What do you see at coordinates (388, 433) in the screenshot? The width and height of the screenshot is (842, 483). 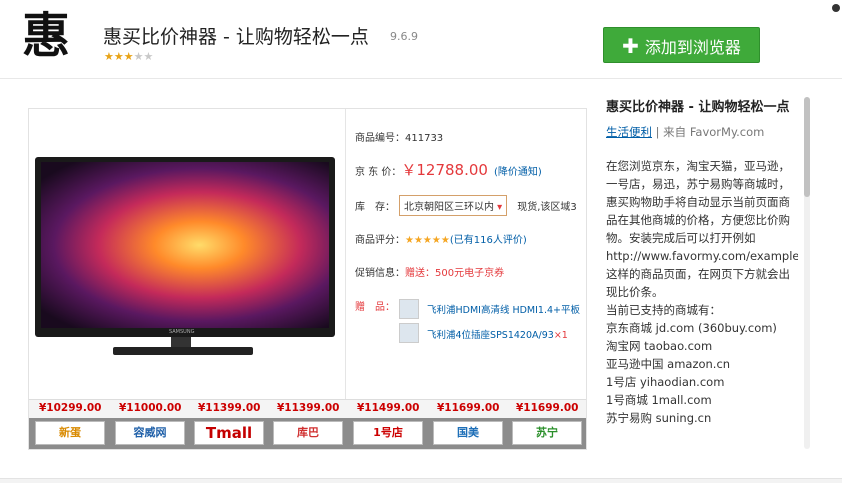 I see `store-logo: 1号店` at bounding box center [388, 433].